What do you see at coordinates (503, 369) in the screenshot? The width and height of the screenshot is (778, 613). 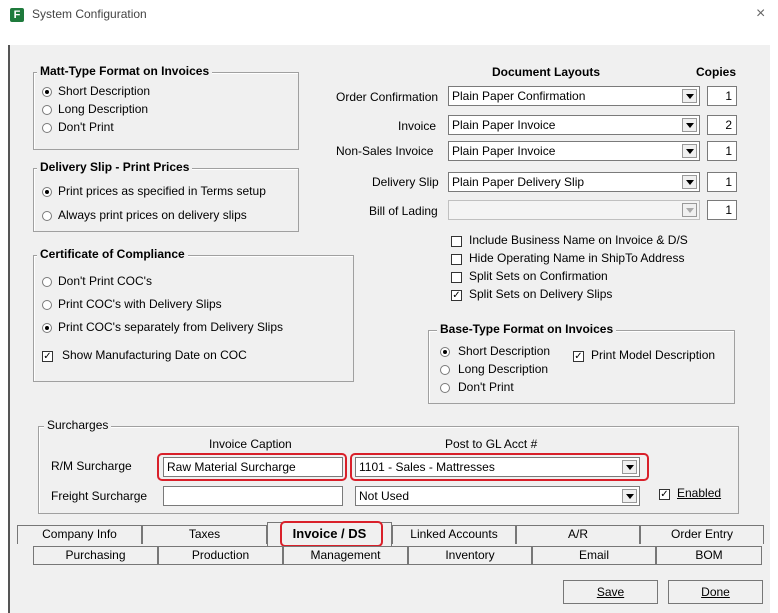 I see `base-long-label: Long Description` at bounding box center [503, 369].